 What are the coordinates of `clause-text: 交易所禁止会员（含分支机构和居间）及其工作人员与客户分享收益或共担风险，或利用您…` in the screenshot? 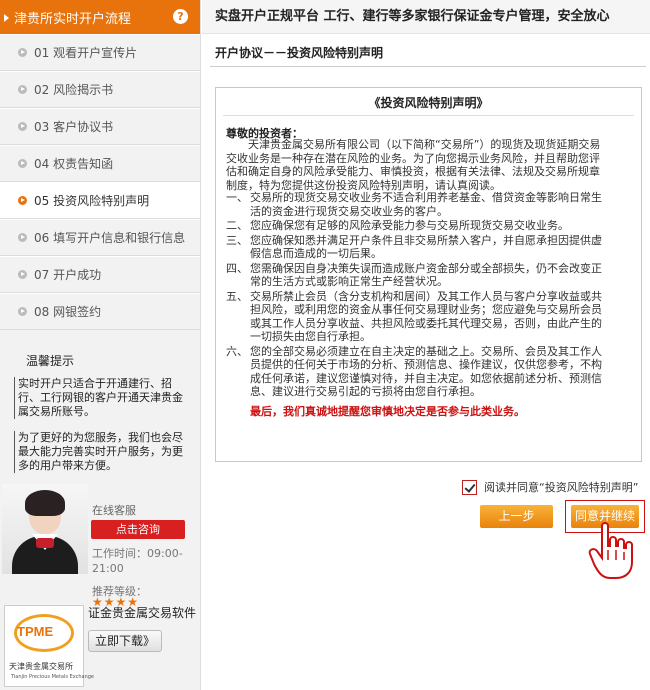 It's located at (426, 316).